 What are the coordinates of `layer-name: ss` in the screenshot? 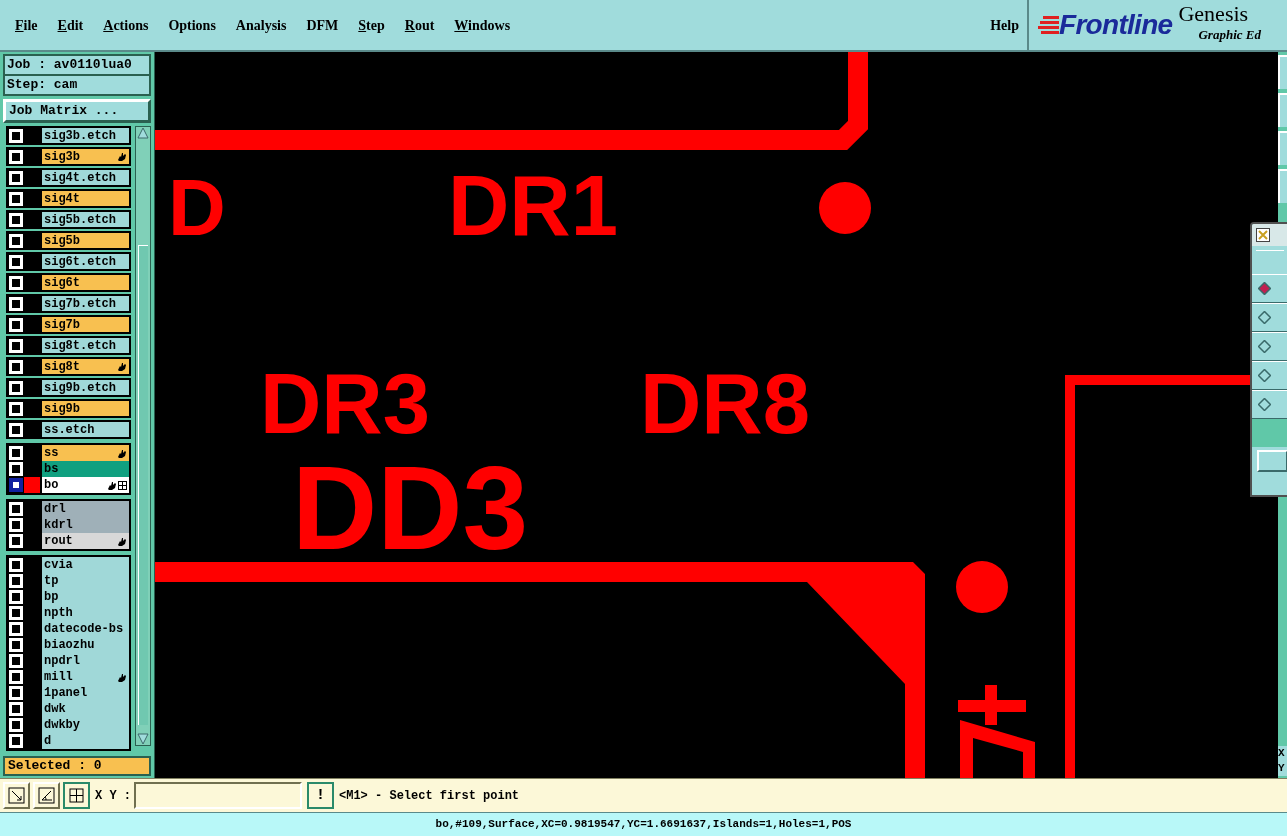 It's located at (85, 453).